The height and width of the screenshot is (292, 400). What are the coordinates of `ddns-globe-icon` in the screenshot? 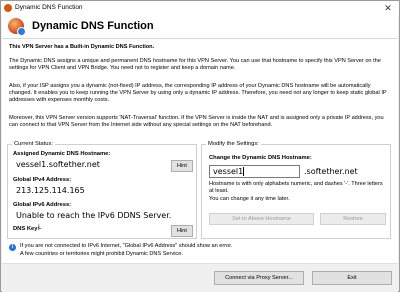 It's located at (17, 27).